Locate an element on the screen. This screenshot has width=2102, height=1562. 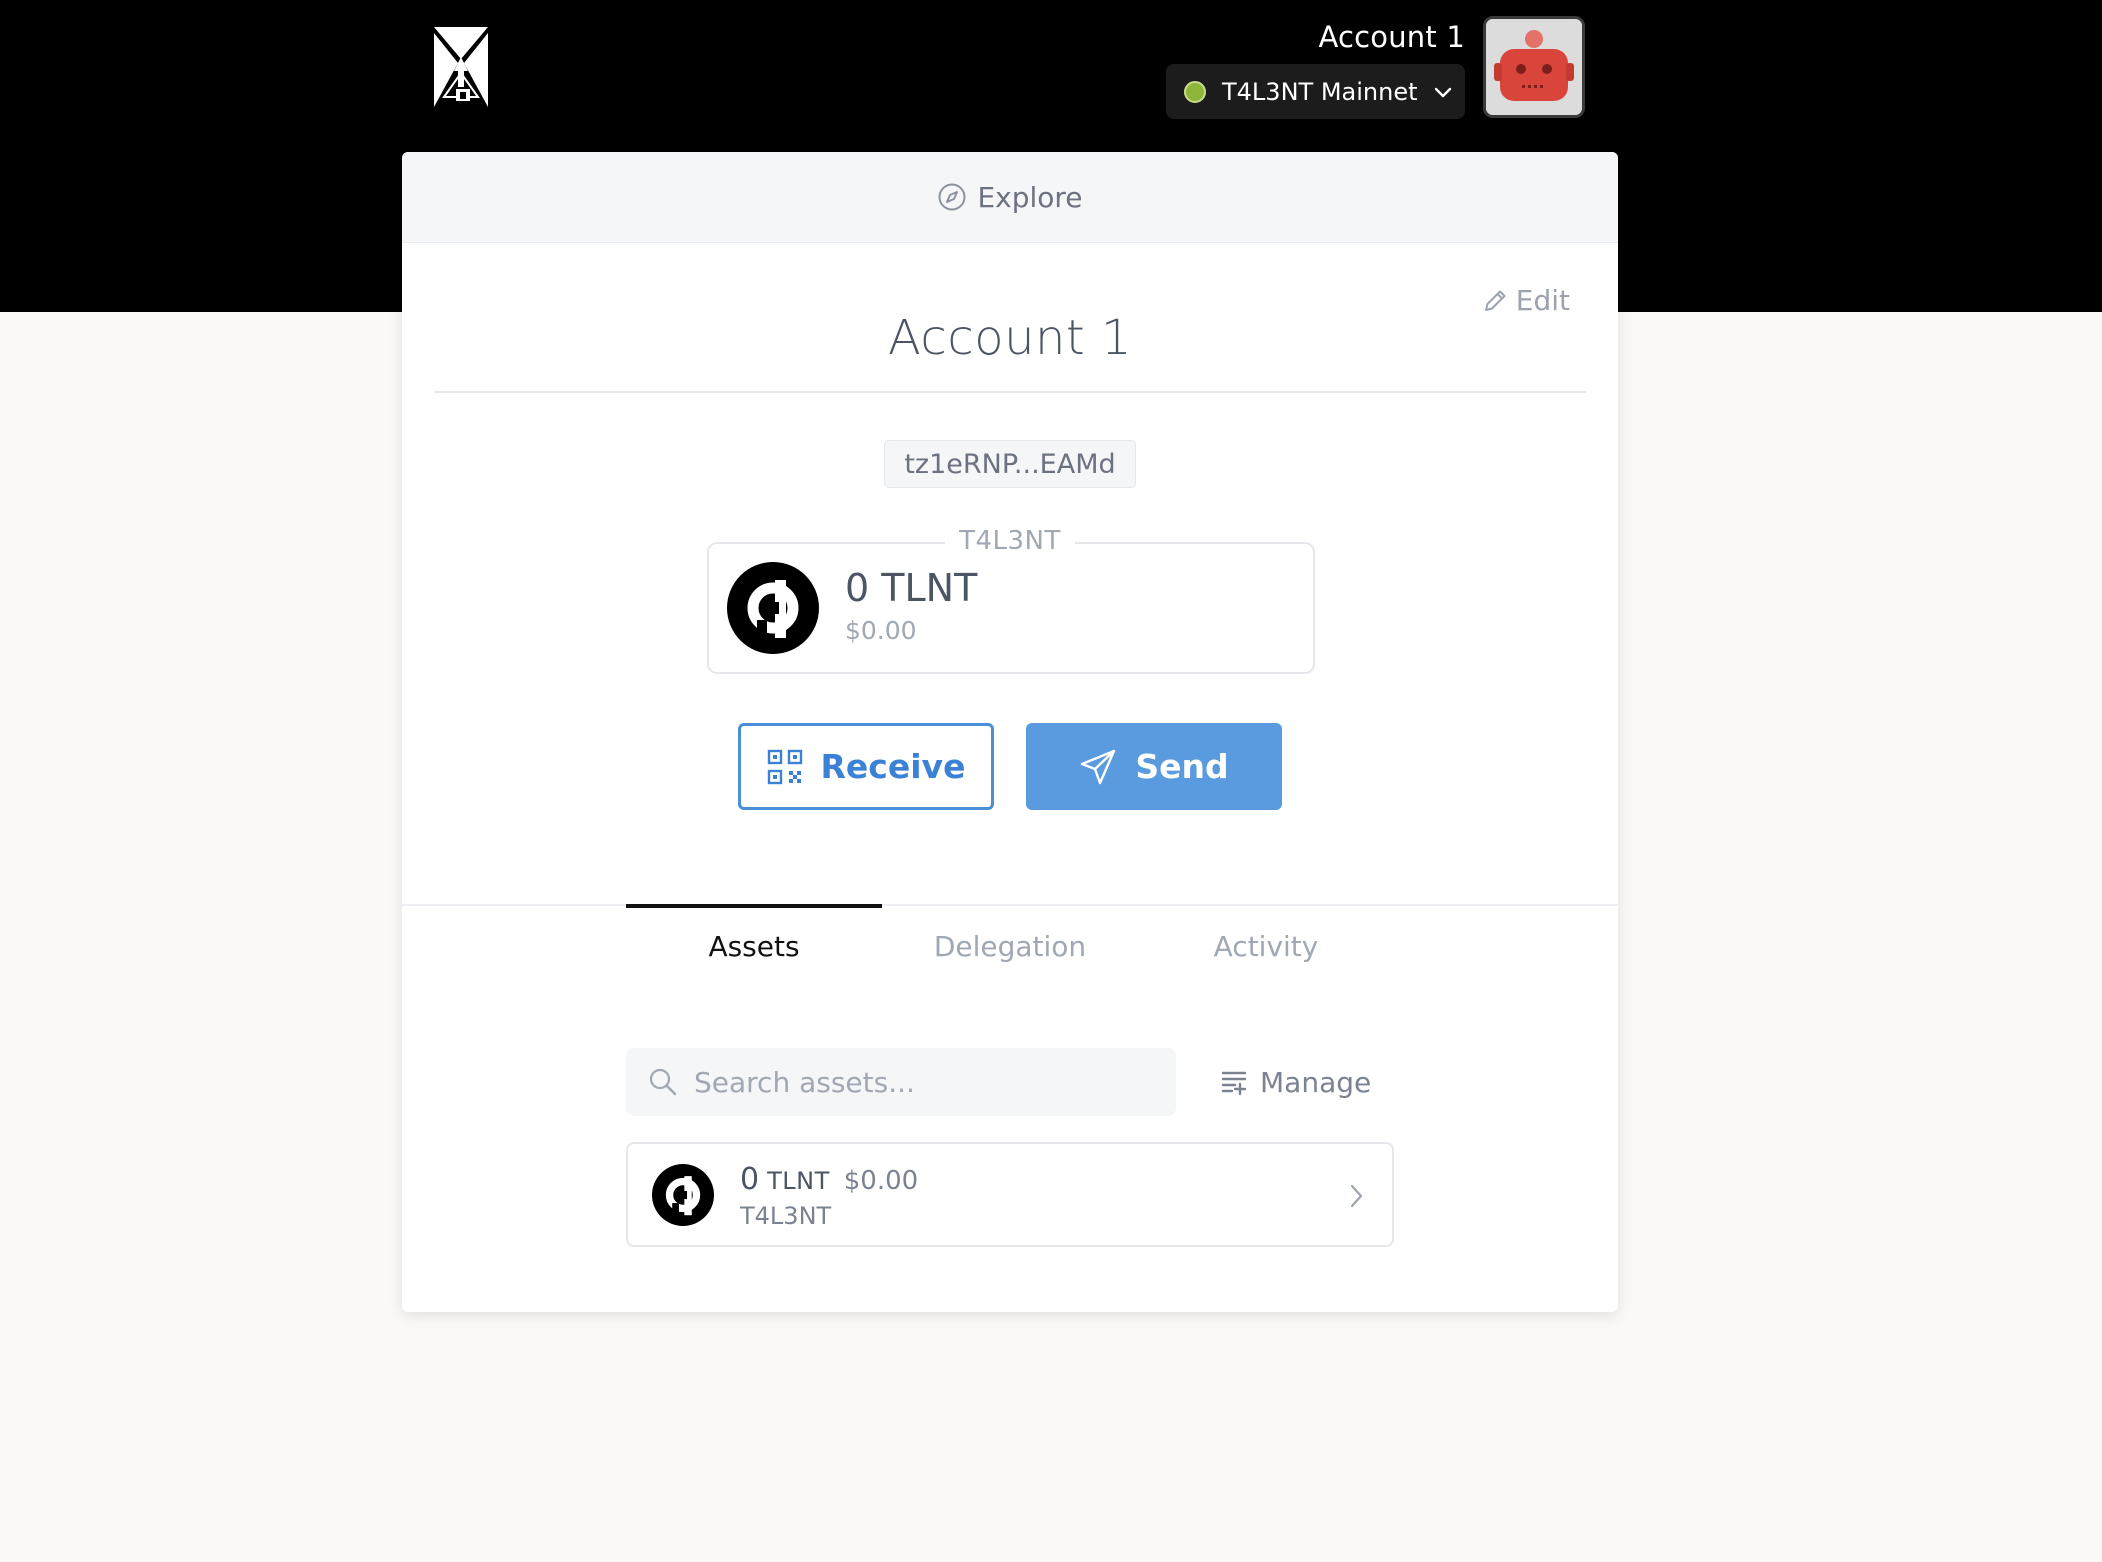
asset-symbol: TLNT is located at coordinates (798, 1181).